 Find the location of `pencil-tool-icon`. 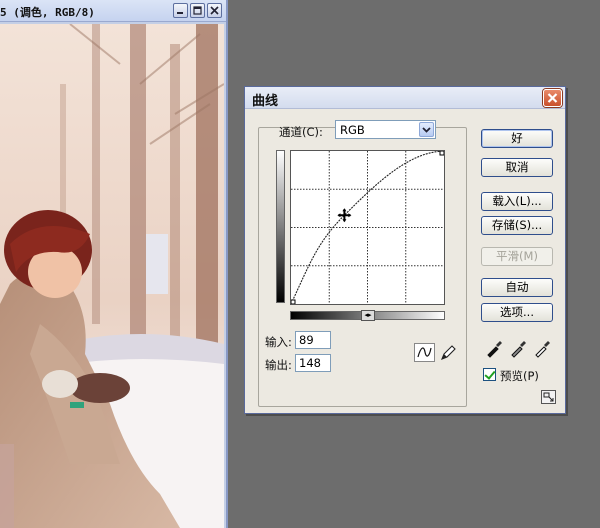

pencil-tool-icon is located at coordinates (448, 352).